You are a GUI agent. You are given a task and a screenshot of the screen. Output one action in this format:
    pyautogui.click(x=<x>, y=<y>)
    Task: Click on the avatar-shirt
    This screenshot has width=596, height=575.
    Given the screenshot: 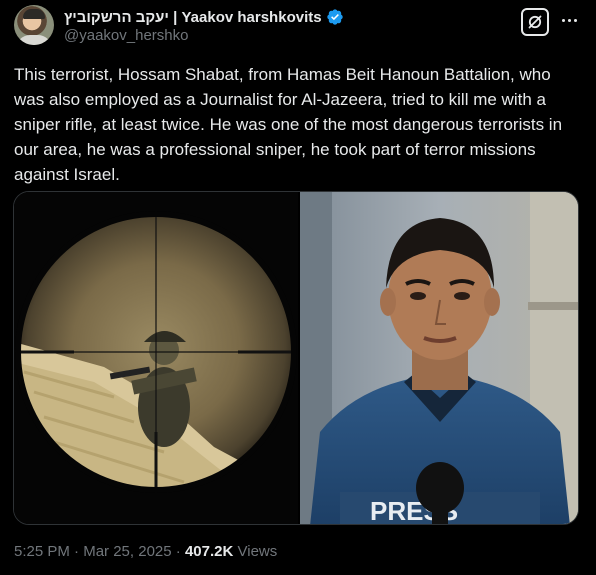 What is the action you would take?
    pyautogui.click(x=34, y=40)
    